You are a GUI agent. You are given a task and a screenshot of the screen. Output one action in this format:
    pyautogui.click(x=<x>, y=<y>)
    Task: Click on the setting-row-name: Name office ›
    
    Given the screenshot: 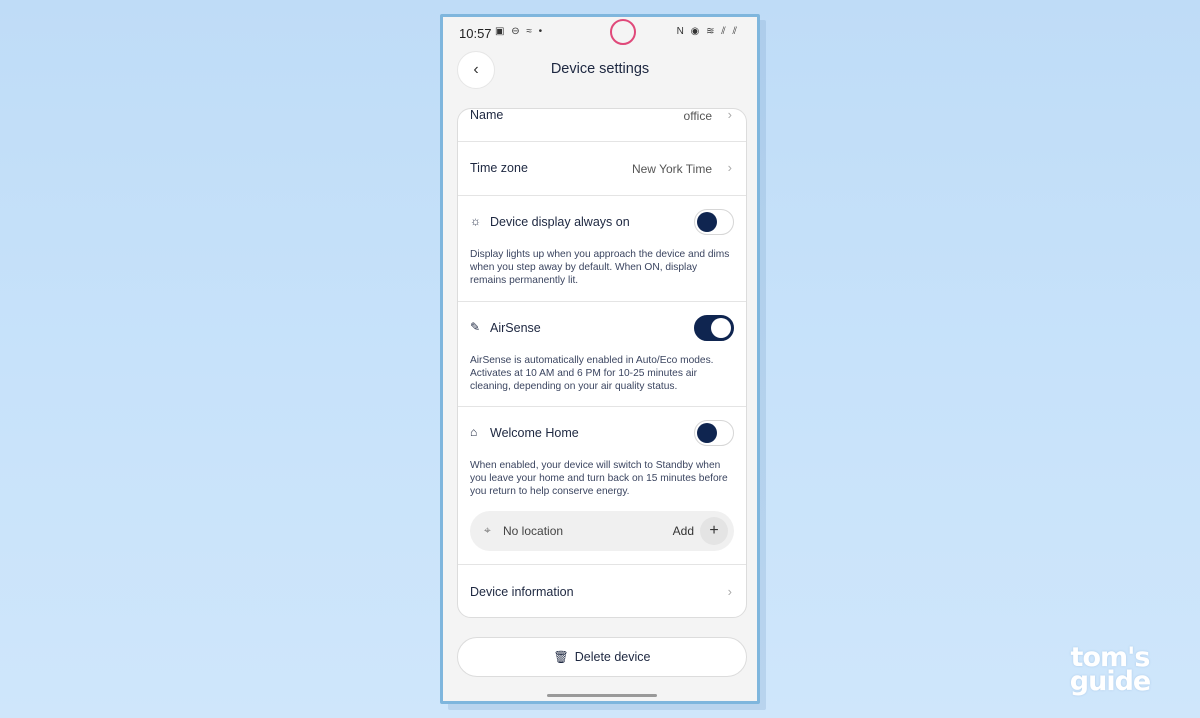 What is the action you would take?
    pyautogui.click(x=602, y=125)
    